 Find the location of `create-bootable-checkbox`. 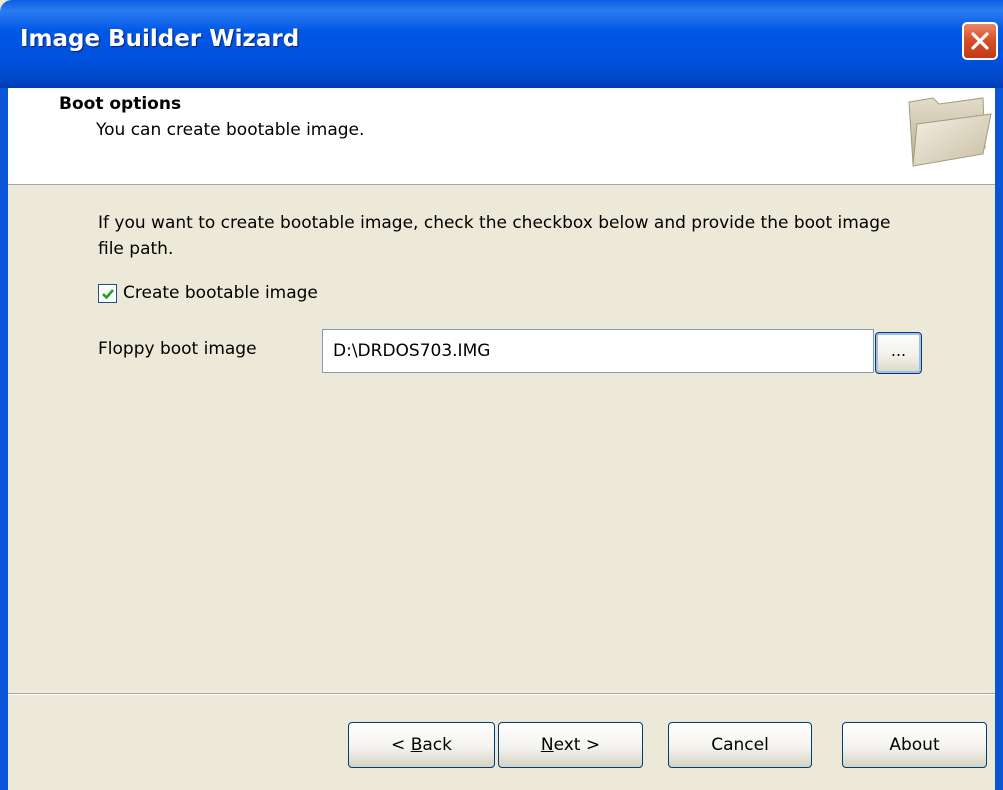

create-bootable-checkbox is located at coordinates (107, 293).